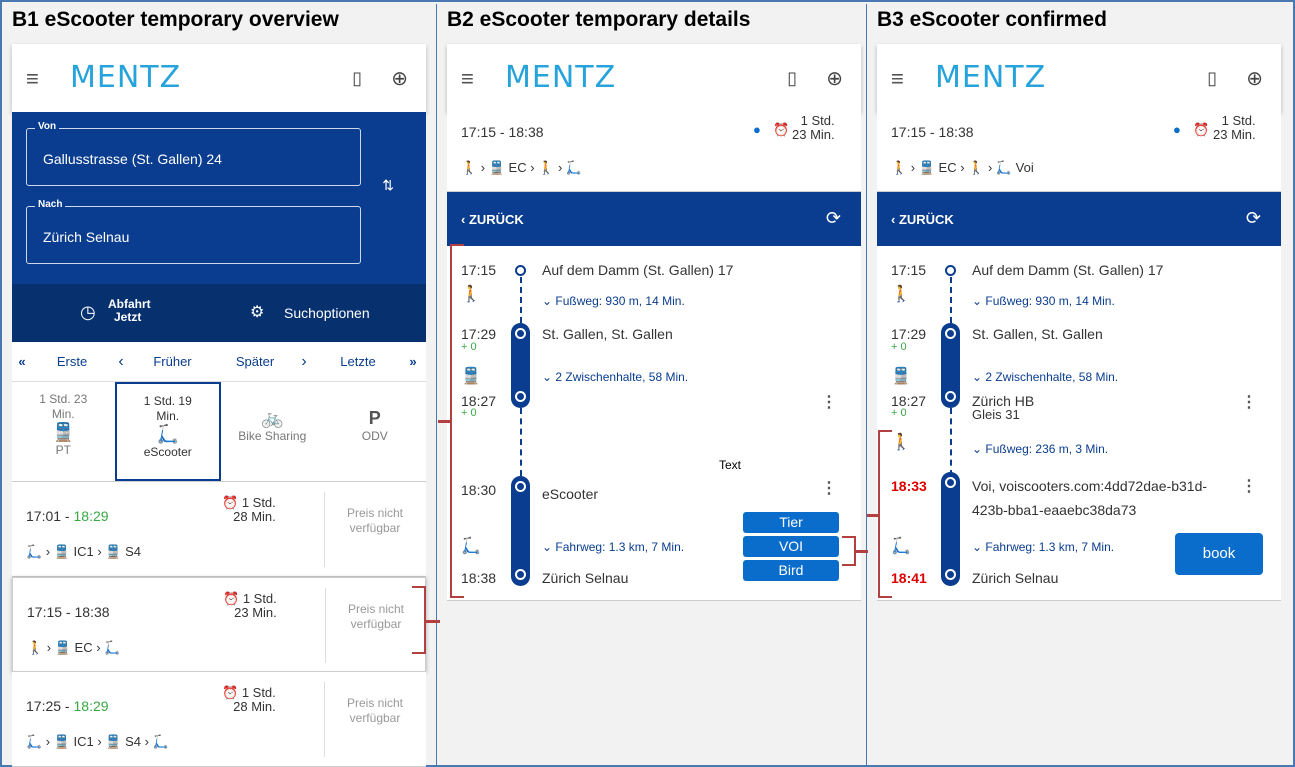 Image resolution: width=1295 pixels, height=767 pixels. Describe the element at coordinates (44, 706) in the screenshot. I see `trip-departure: 17:25` at that location.